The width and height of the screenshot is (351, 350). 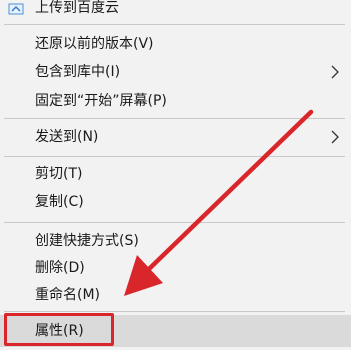 What do you see at coordinates (101, 101) in the screenshot?
I see `menu-item-label: 固定到“开始”屏幕(P)` at bounding box center [101, 101].